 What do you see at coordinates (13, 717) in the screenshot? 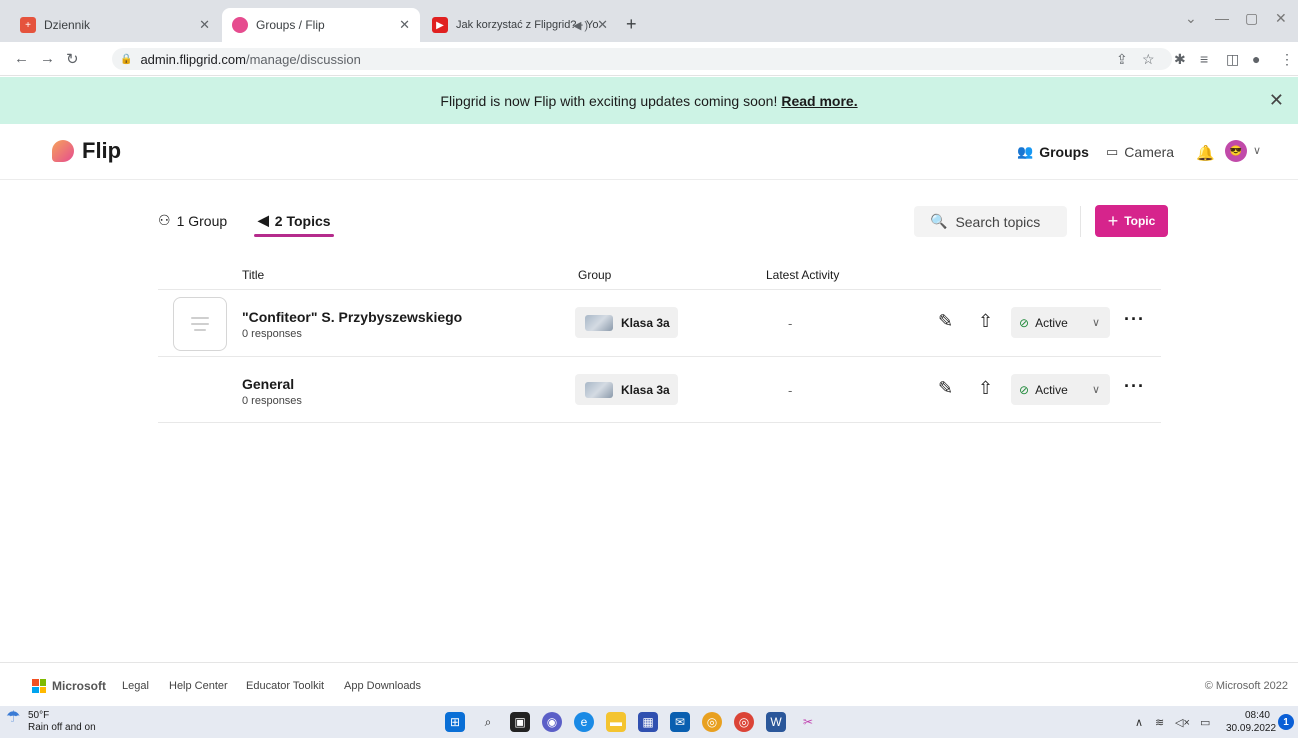
I see `rain-cloud-icon: ☂` at bounding box center [13, 717].